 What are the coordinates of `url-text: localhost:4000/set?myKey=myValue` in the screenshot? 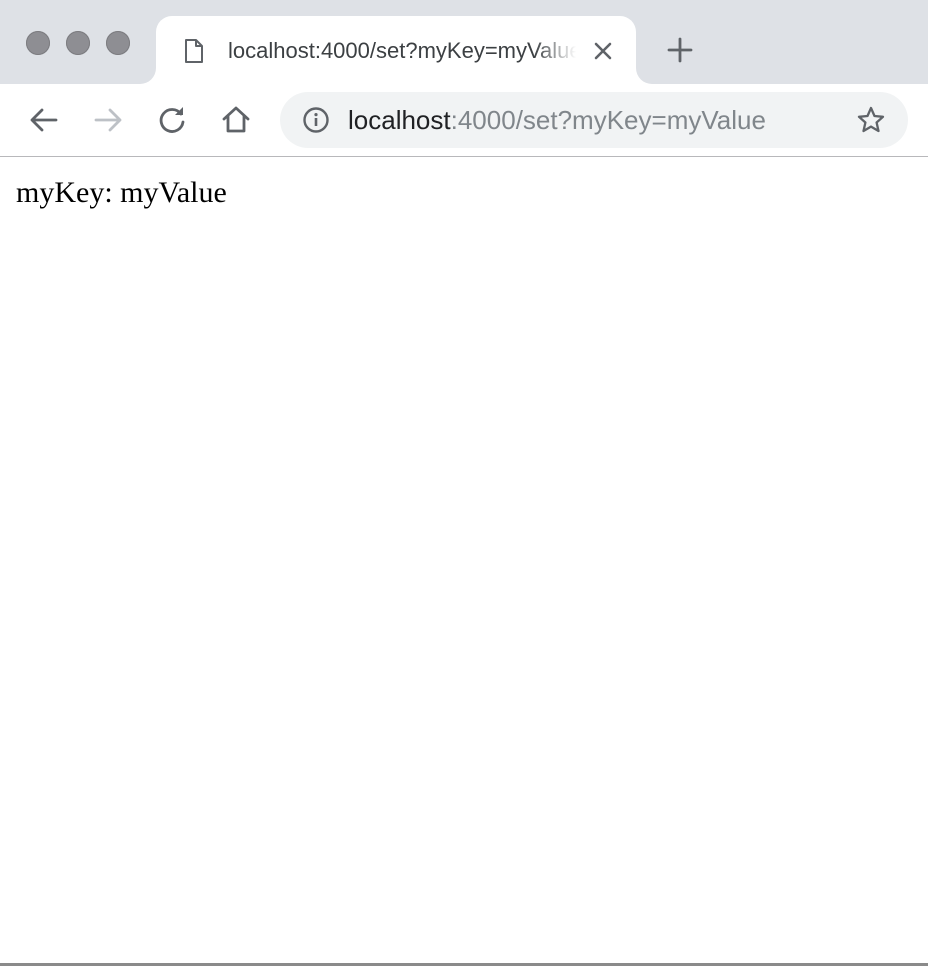 It's located at (557, 120).